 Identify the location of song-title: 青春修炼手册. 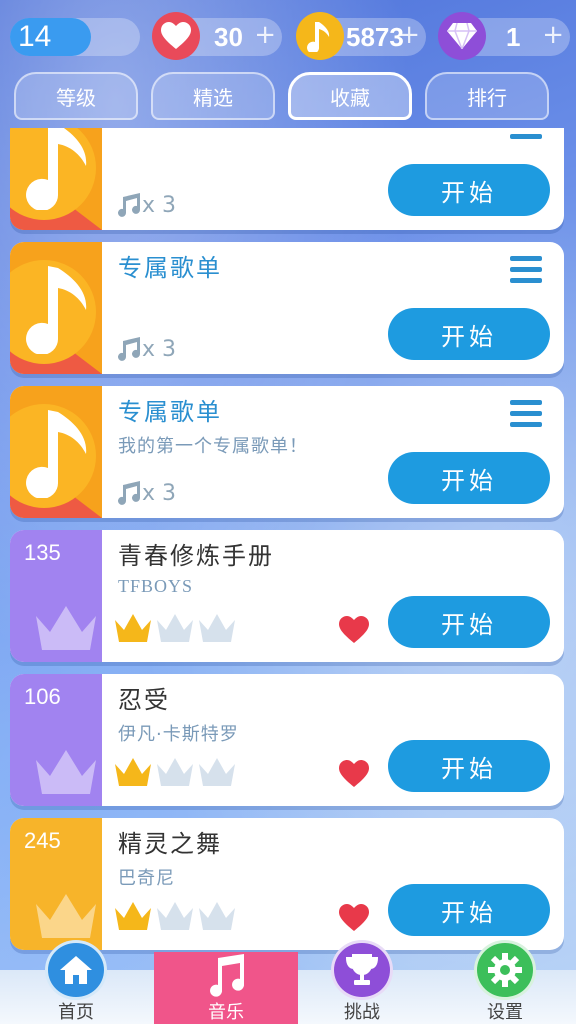
(196, 556).